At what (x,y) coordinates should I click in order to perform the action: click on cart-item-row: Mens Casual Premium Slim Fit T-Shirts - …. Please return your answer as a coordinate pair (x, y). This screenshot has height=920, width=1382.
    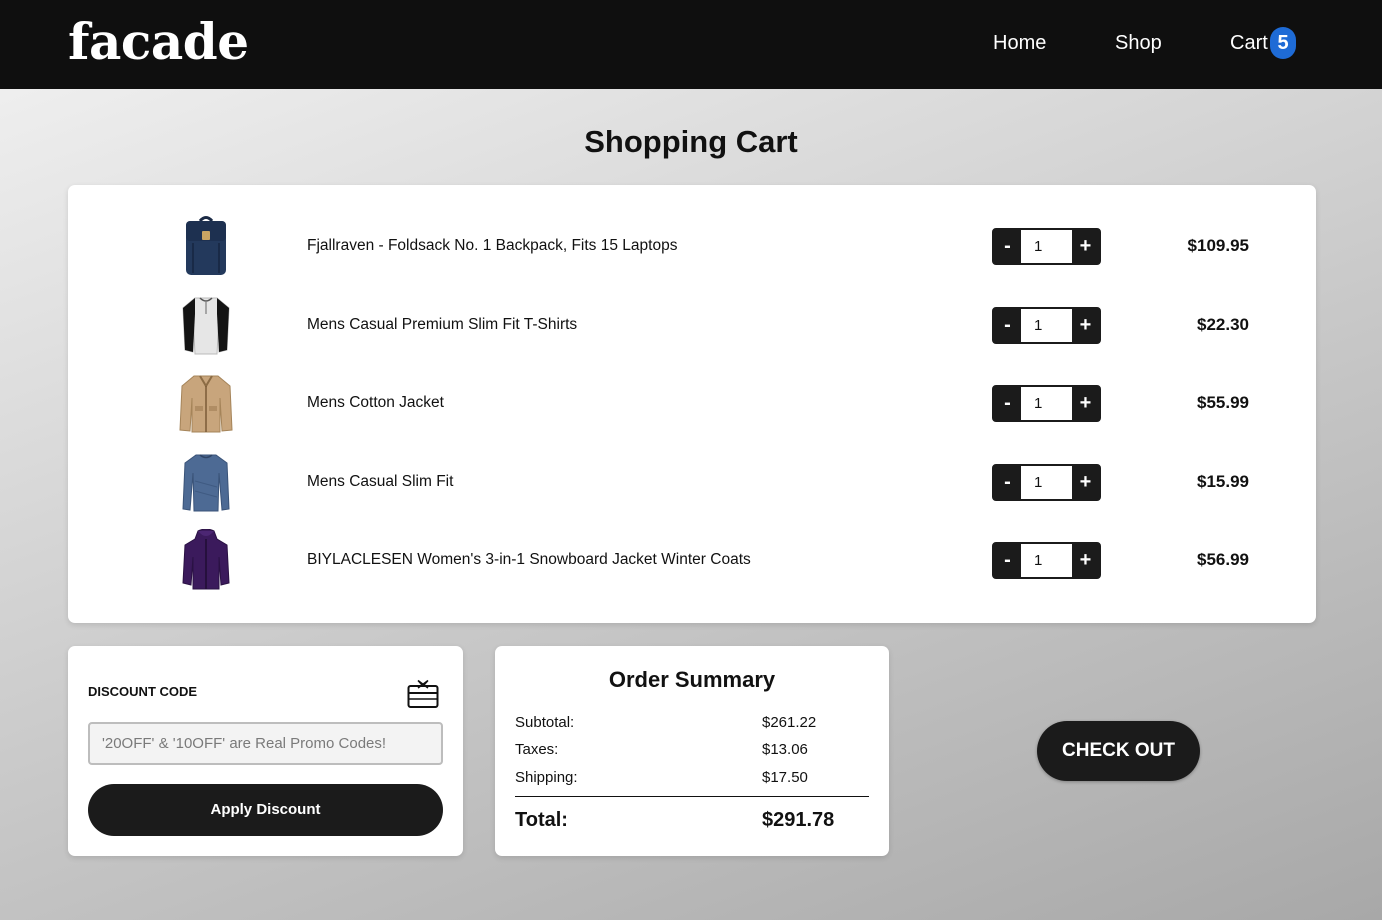
    Looking at the image, I should click on (692, 325).